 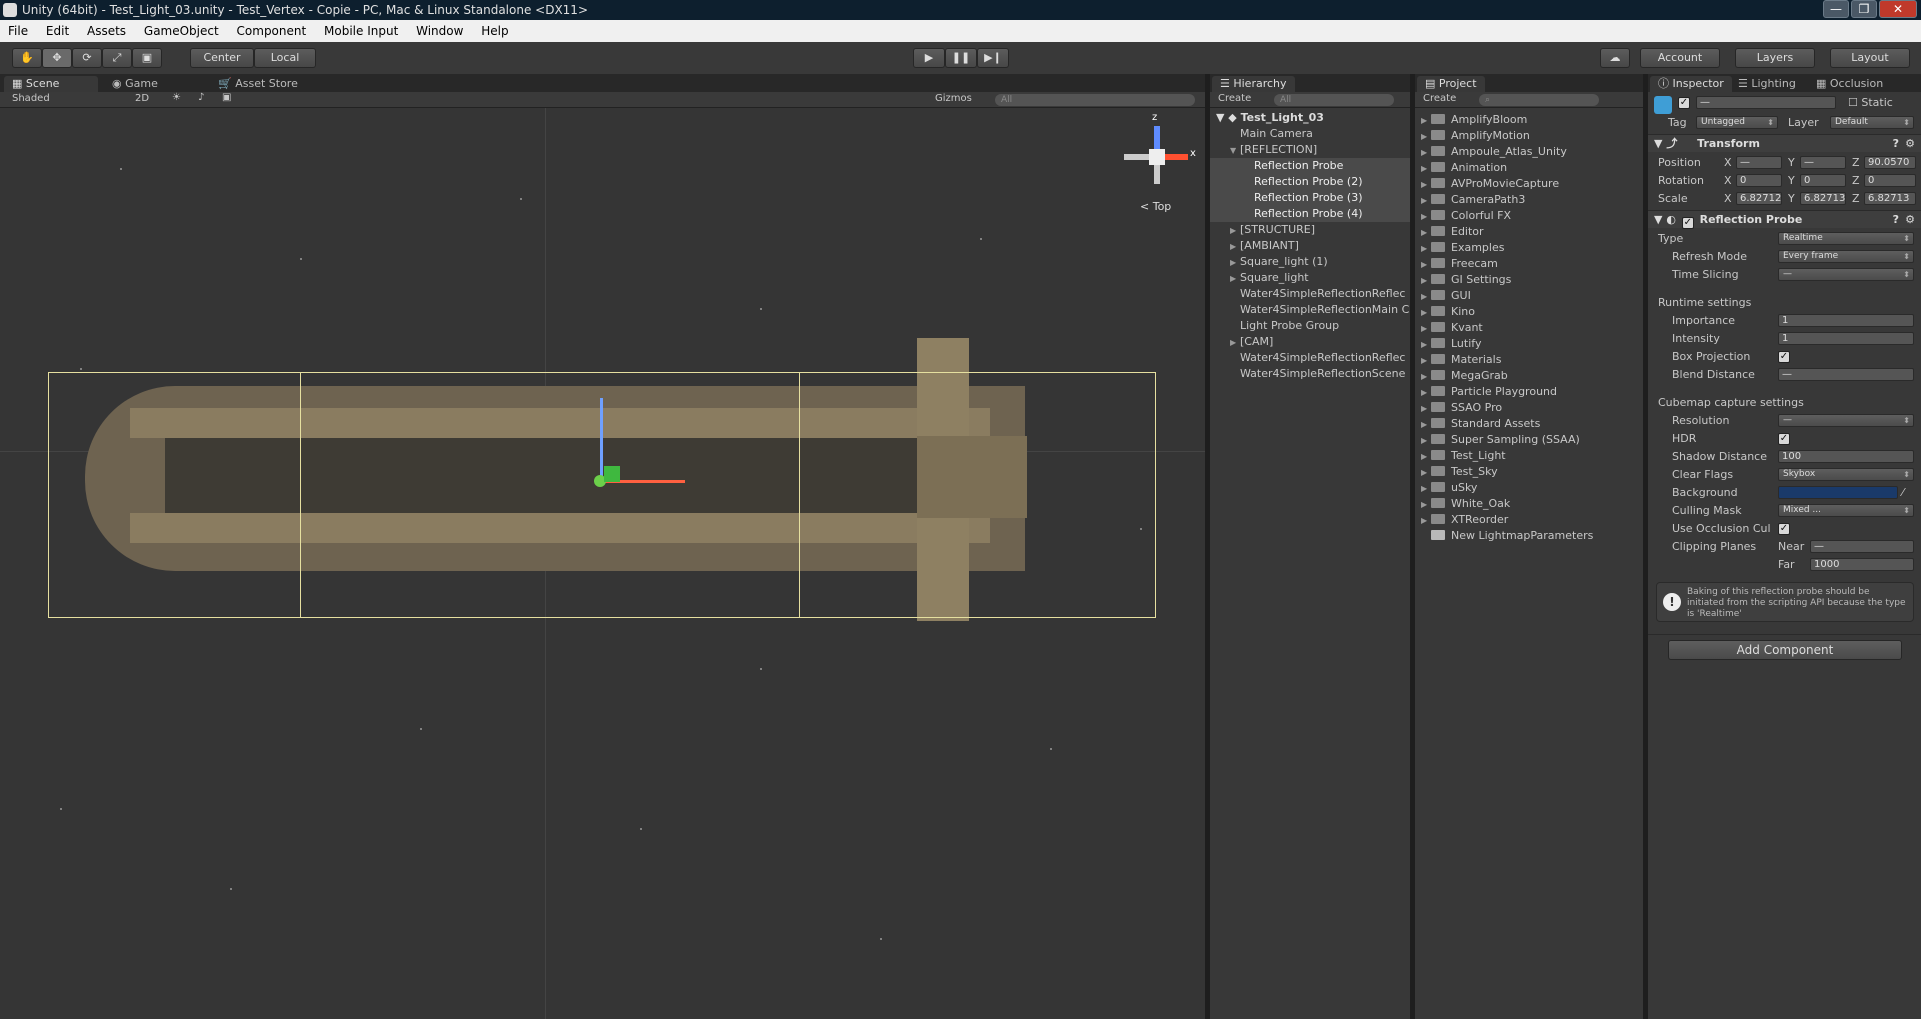 What do you see at coordinates (1253, 84) in the screenshot?
I see `tab-hierarchy: ☰ Hierarchy` at bounding box center [1253, 84].